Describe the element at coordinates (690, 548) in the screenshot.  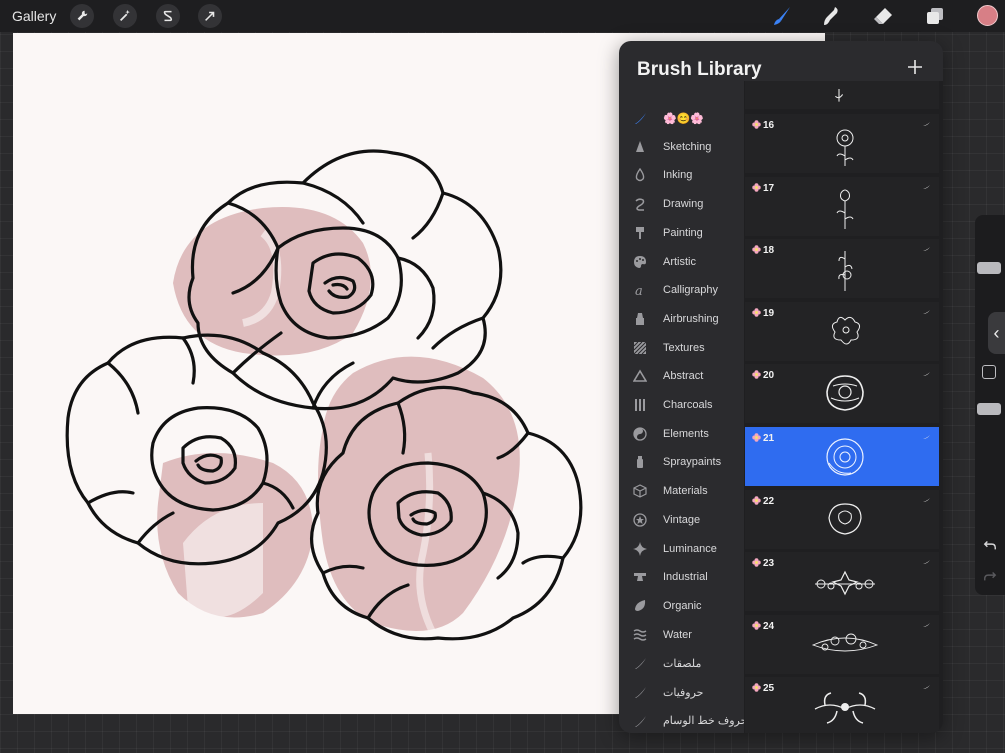
I see `category-label: Luminance` at that location.